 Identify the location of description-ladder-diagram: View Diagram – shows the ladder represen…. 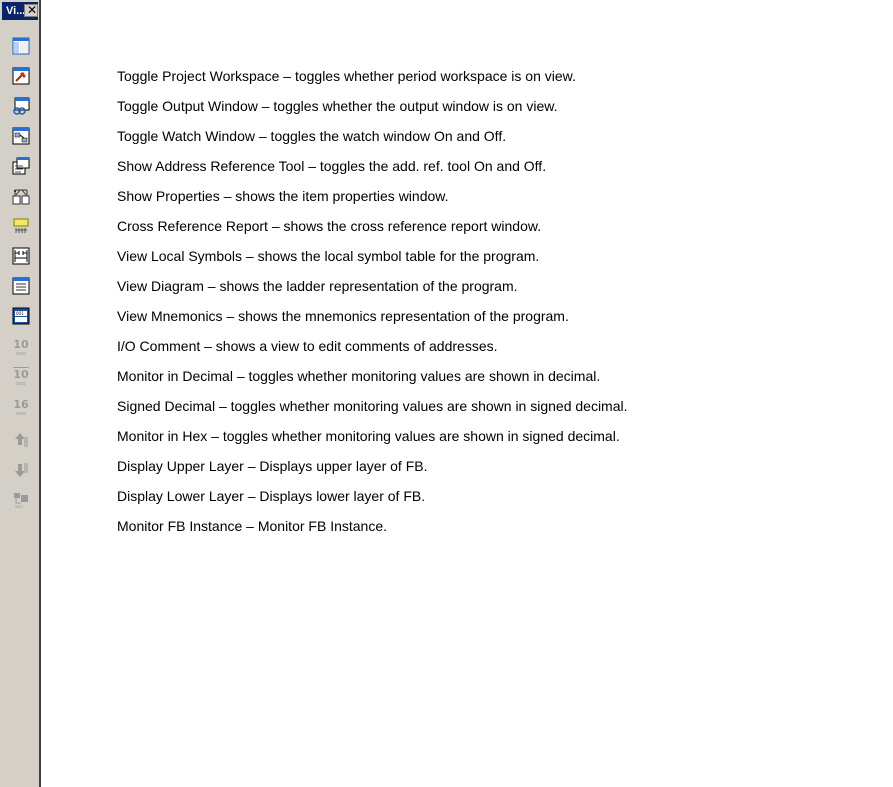
(317, 286).